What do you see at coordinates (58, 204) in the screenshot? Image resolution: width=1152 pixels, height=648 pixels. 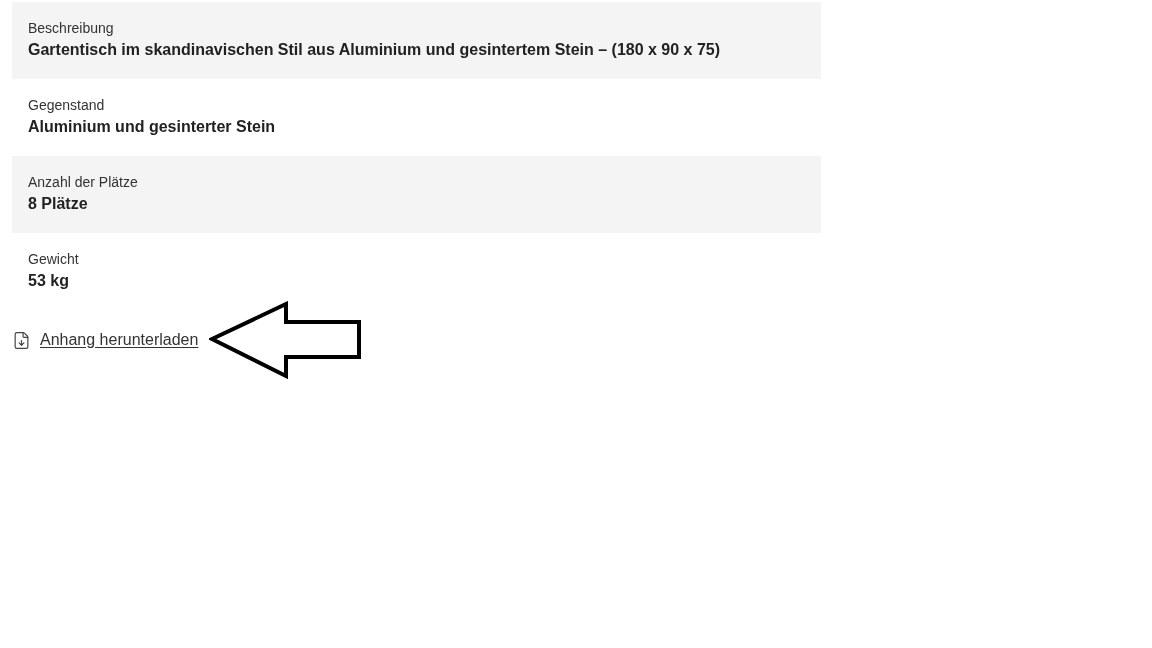 I see `detail-value: 8 Plätze` at bounding box center [58, 204].